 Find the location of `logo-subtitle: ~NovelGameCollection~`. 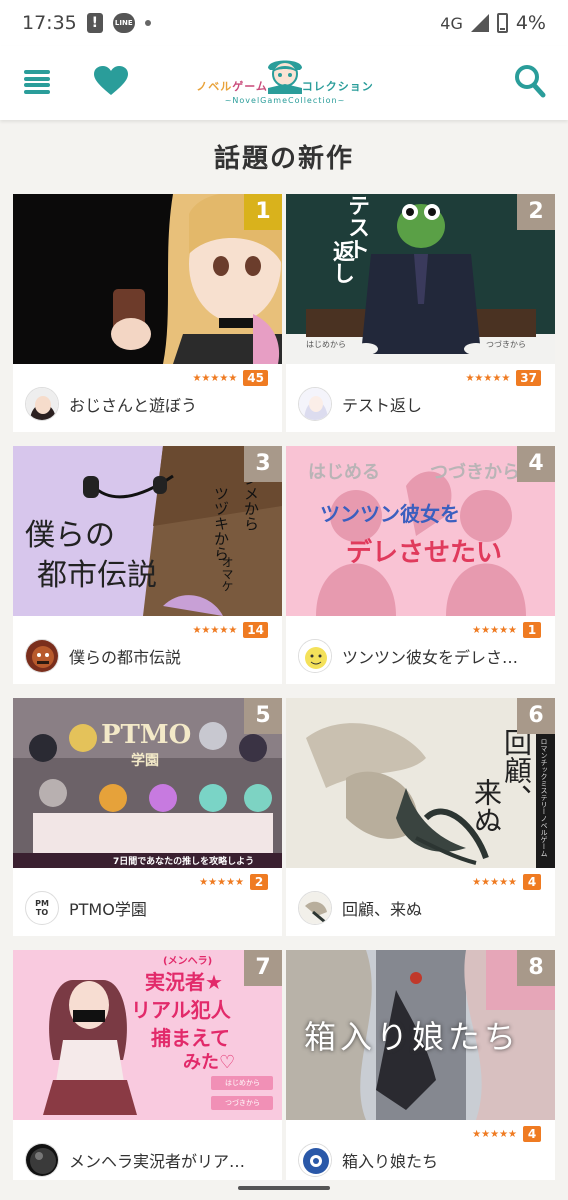

logo-subtitle: ~NovelGameCollection~ is located at coordinates (285, 100).